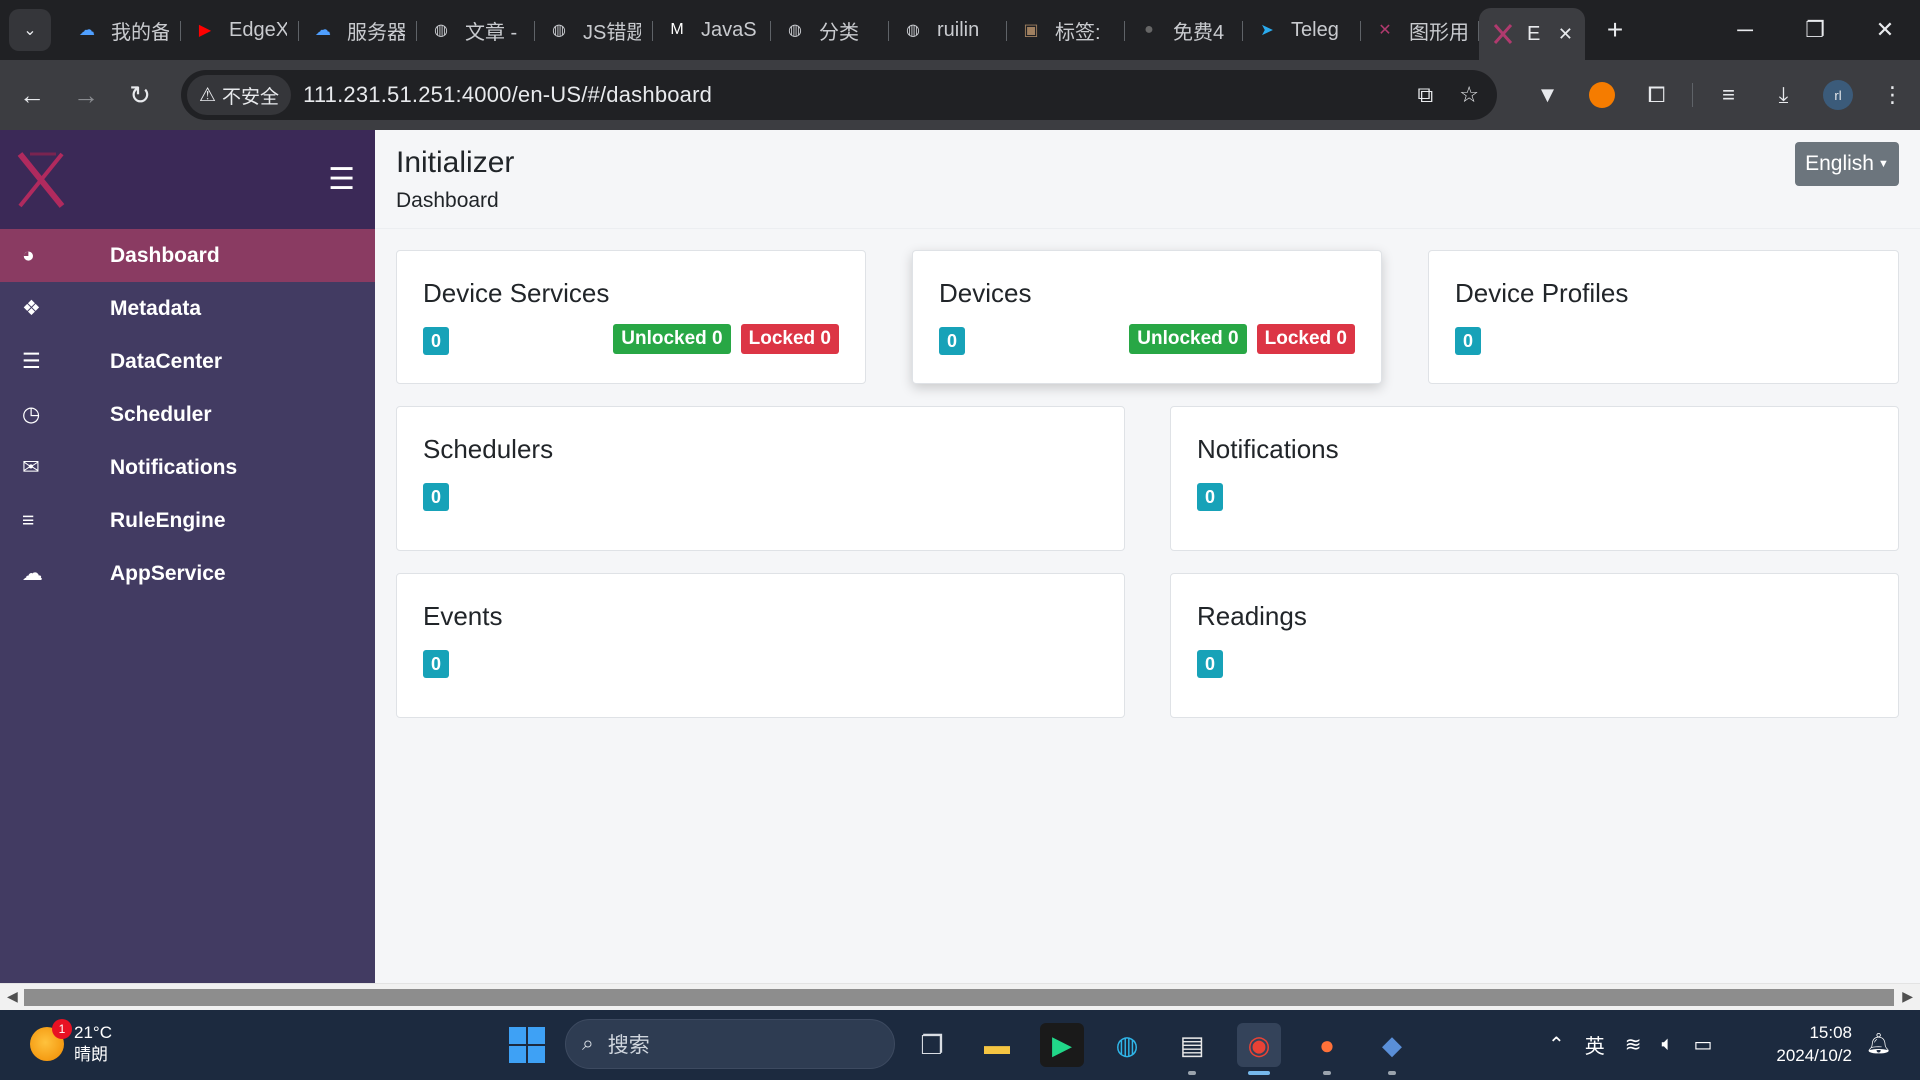 The image size is (1920, 1080). Describe the element at coordinates (1878, 1043) in the screenshot. I see `notification-bell-icon: 🔔︎` at that location.